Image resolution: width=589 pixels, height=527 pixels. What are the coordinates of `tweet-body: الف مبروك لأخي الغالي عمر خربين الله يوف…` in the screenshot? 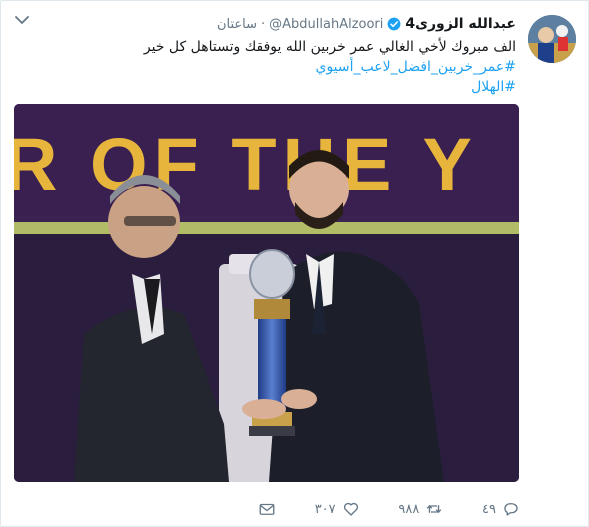 It's located at (329, 47).